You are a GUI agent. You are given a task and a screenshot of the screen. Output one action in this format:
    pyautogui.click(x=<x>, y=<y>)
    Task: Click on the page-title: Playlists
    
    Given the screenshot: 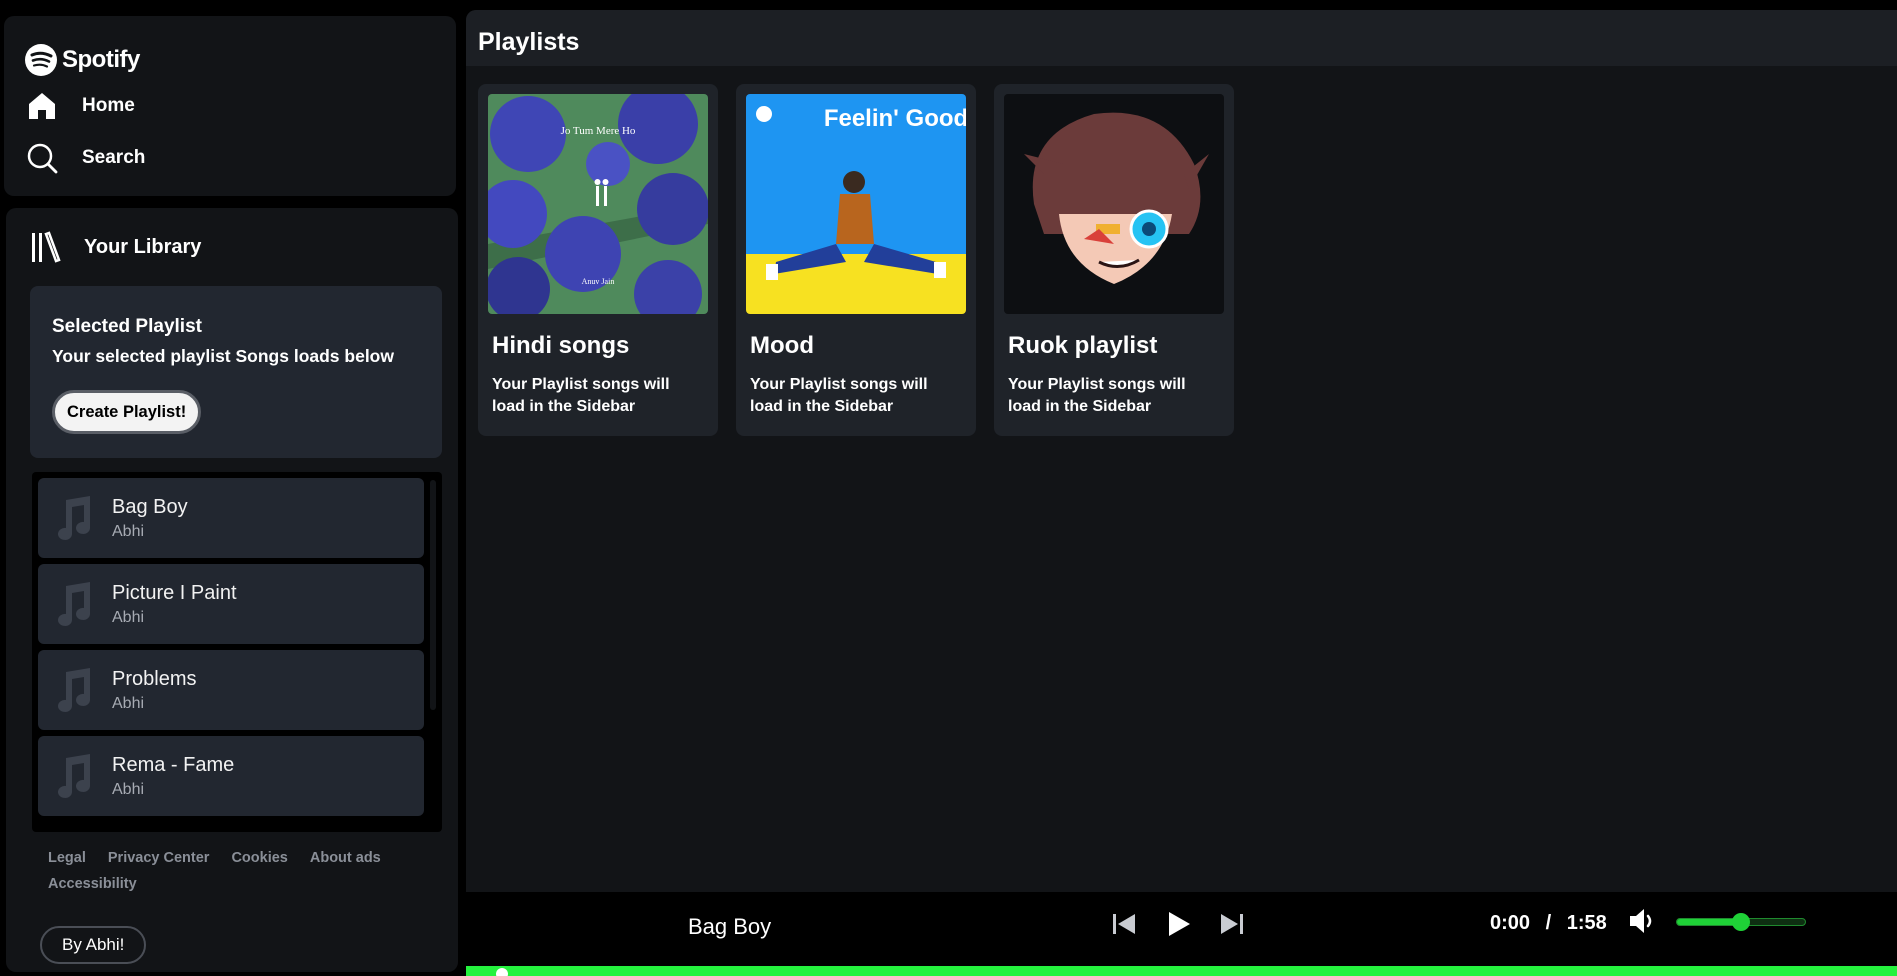 What is the action you would take?
    pyautogui.click(x=529, y=42)
    